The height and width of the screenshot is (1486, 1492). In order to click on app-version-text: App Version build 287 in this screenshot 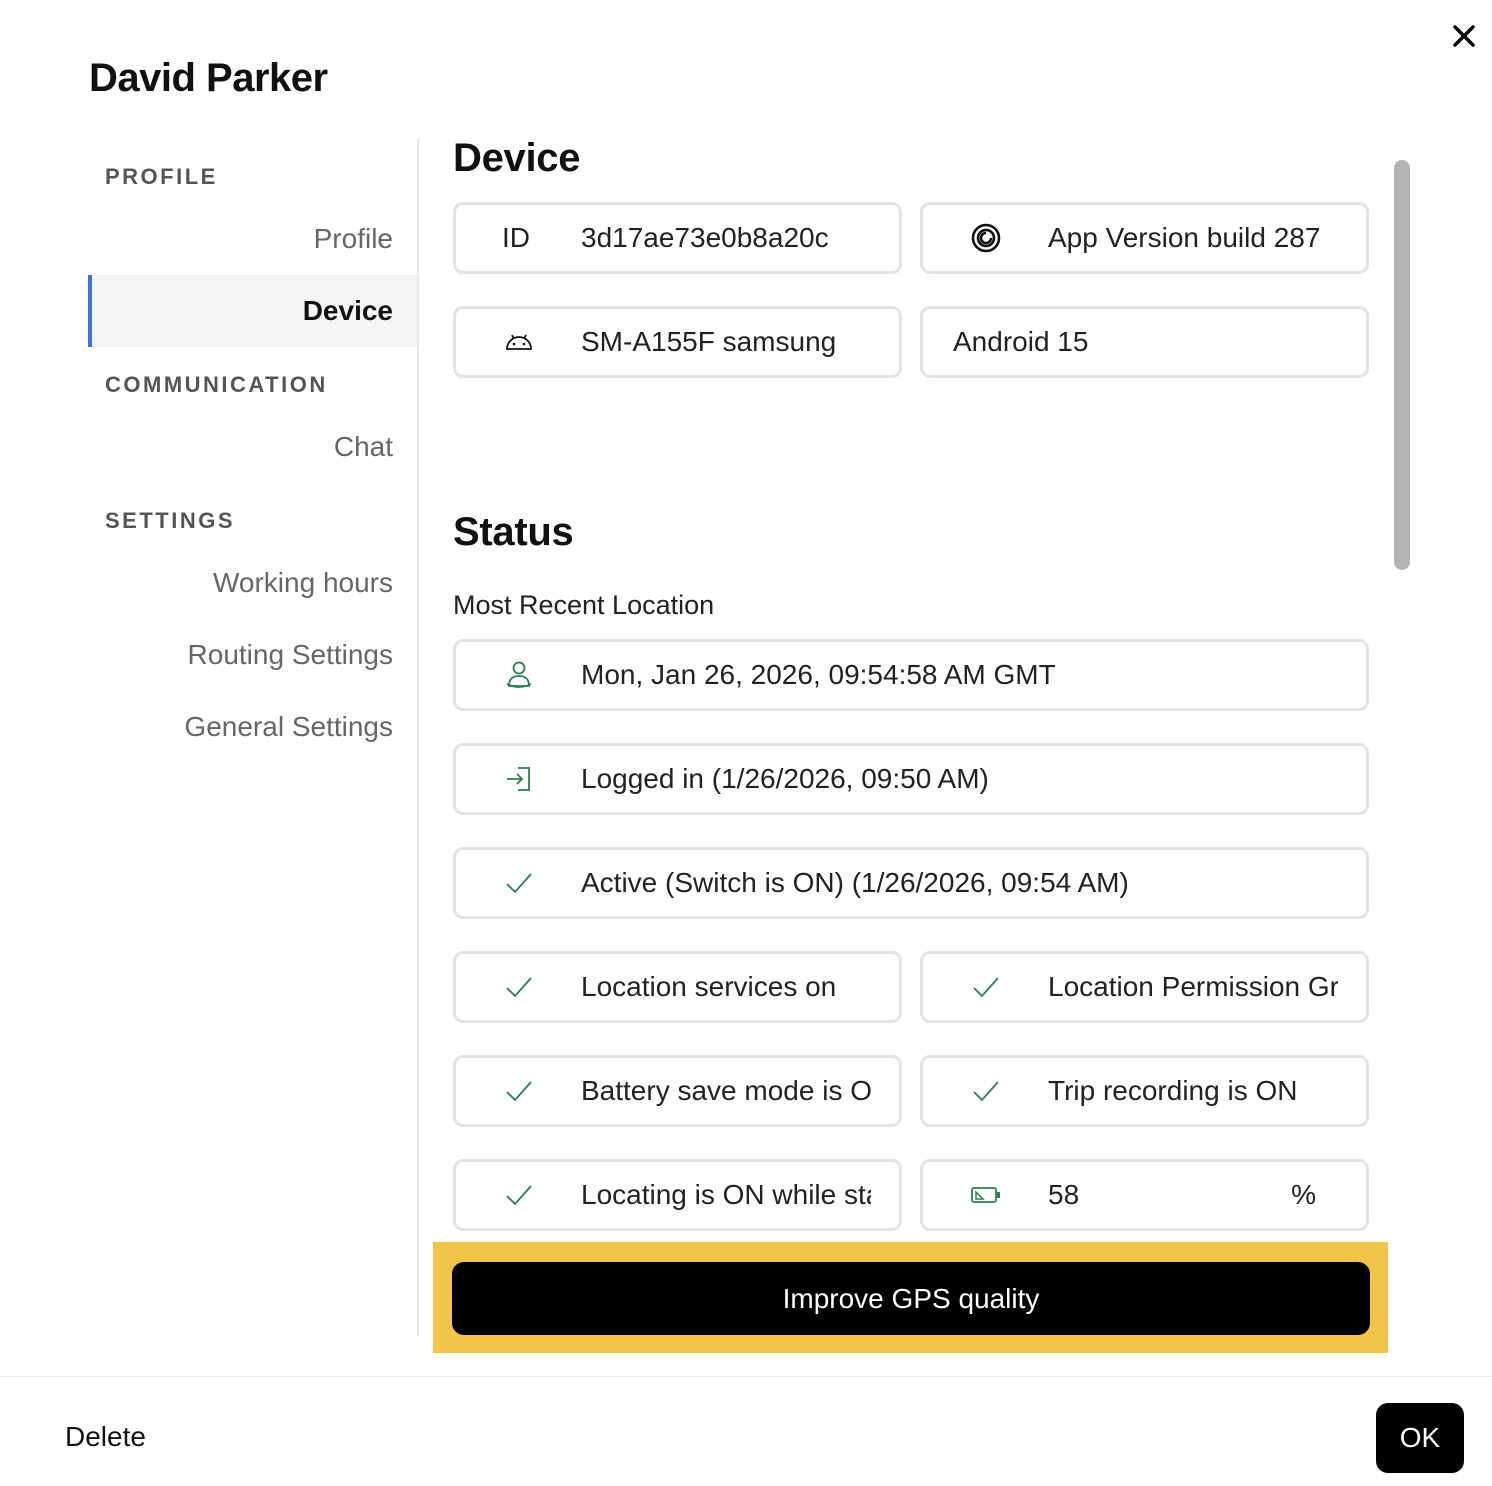, I will do `click(1184, 237)`.